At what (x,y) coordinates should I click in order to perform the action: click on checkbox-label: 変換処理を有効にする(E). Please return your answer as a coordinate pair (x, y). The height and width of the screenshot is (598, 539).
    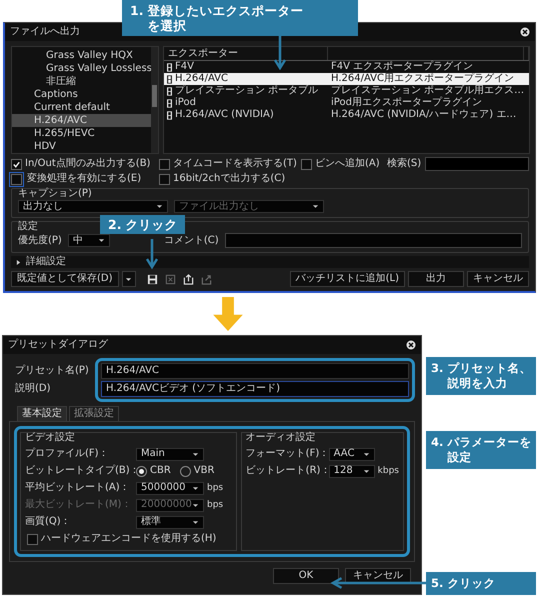
    Looking at the image, I should click on (84, 179).